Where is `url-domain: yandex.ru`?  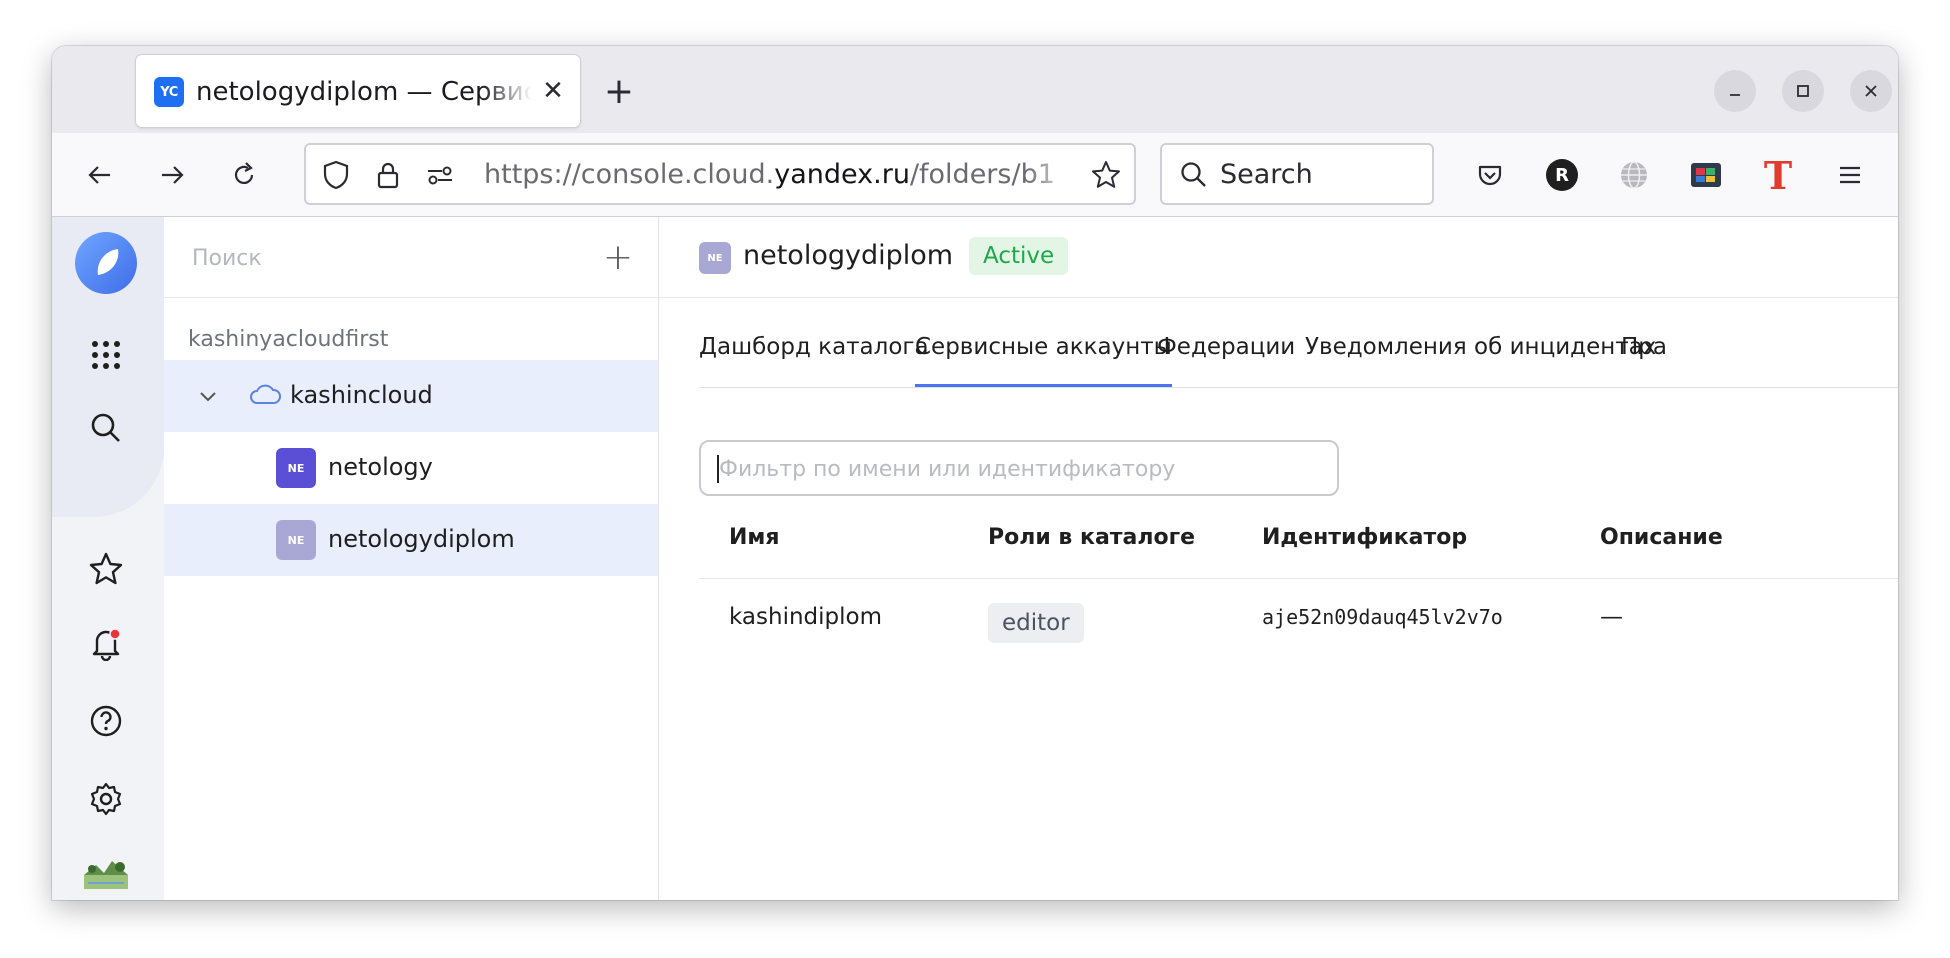
url-domain: yandex.ru is located at coordinates (842, 174).